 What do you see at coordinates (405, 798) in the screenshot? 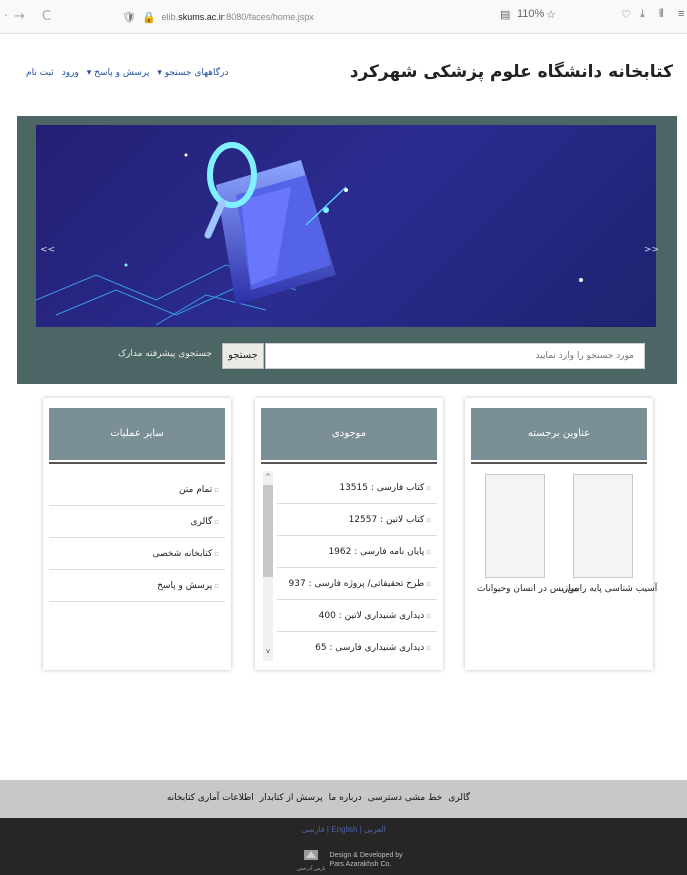
I see `footer-link-access-policy: خط مشی دسترسی` at bounding box center [405, 798].